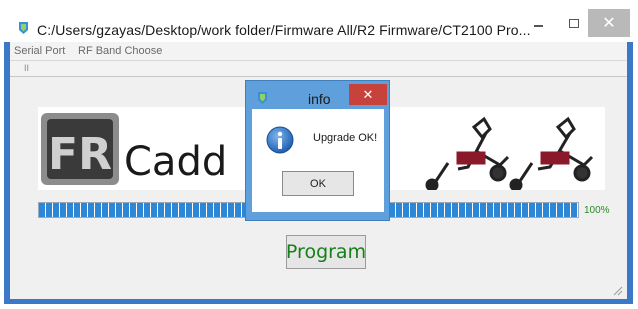  I want to click on logo-text: Cadd, so click(175, 162).